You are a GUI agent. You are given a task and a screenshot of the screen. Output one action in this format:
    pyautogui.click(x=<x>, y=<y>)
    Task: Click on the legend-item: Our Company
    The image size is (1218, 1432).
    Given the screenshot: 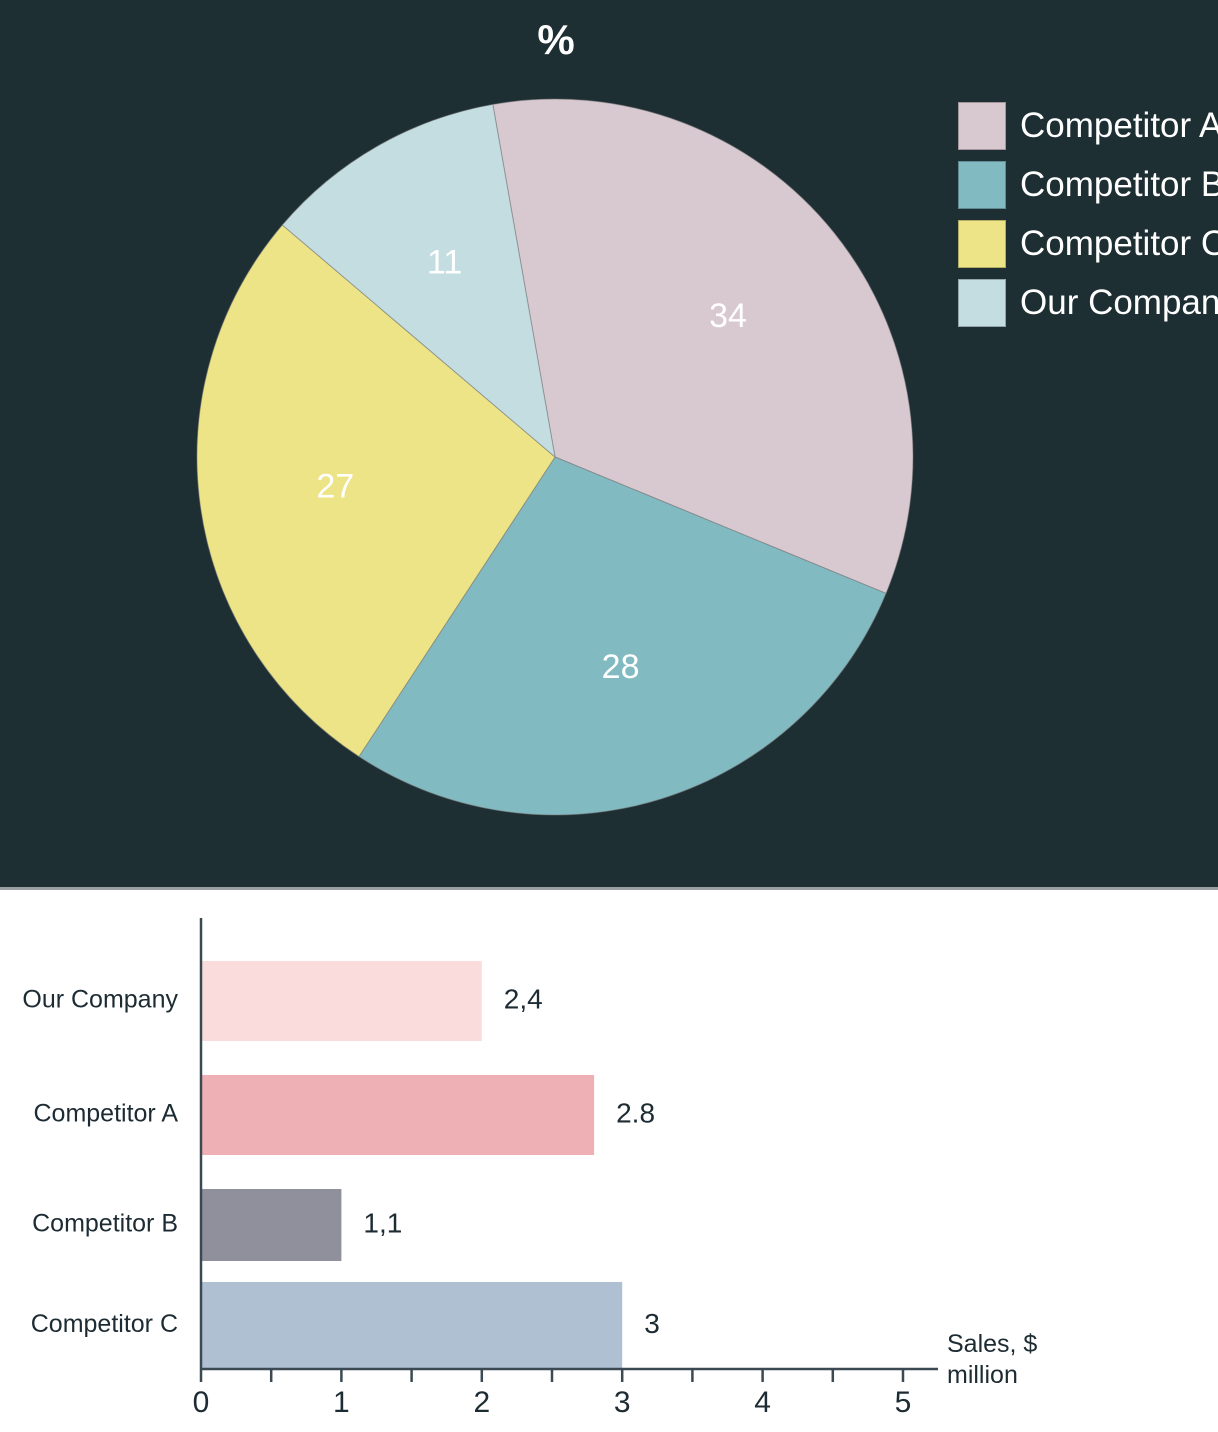 What is the action you would take?
    pyautogui.click(x=1088, y=302)
    